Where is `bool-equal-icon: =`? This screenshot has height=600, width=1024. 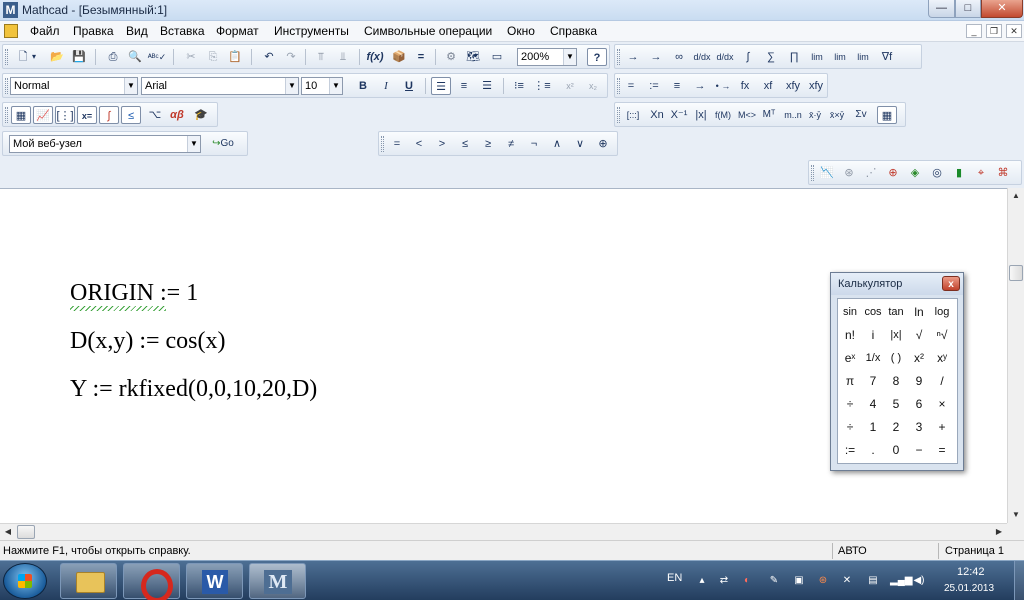
bool-equal-icon: = is located at coordinates (397, 144).